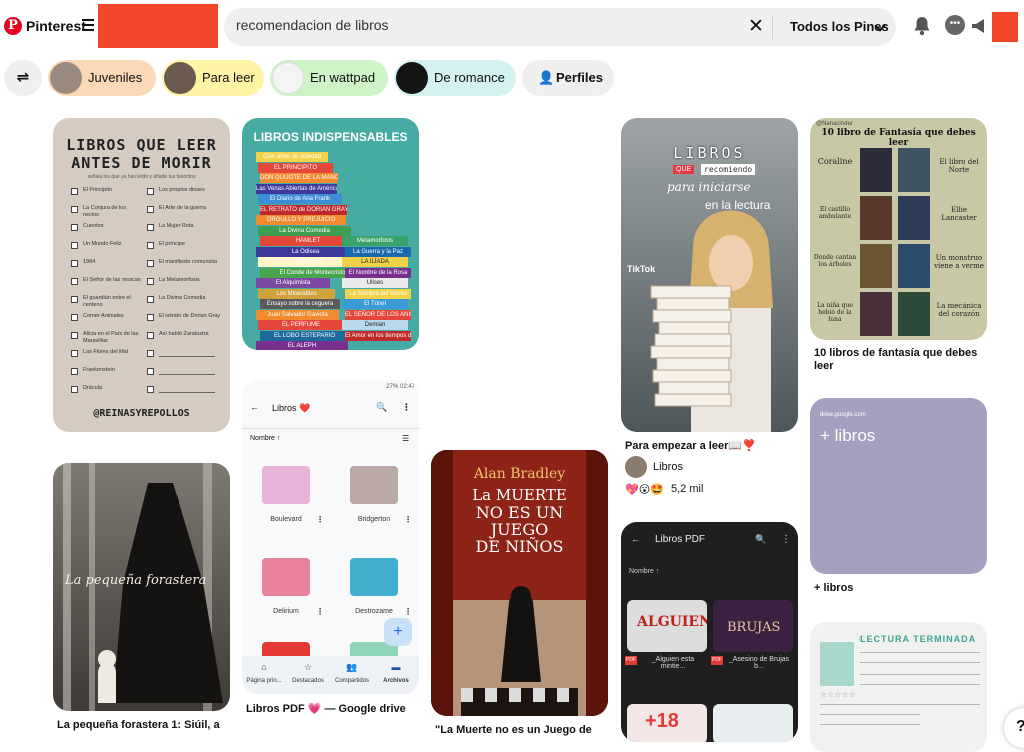 Image resolution: width=1024 pixels, height=752 pixels. I want to click on book-spine: La Sombra del Viento, so click(378, 293).